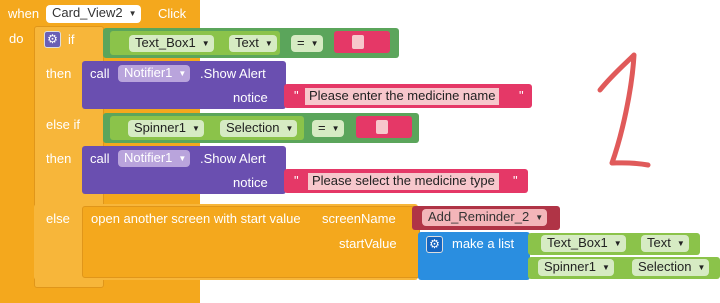 The height and width of the screenshot is (303, 720). I want to click on component-dropdown-notifier1: Notifier1 ▼, so click(154, 73).